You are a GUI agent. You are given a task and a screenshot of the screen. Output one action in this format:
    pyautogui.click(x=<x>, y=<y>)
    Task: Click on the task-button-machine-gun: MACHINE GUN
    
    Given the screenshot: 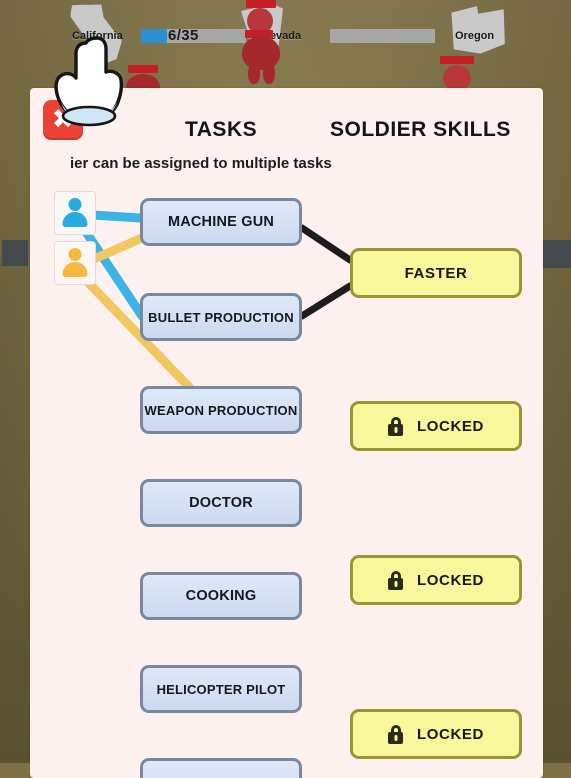 What is the action you would take?
    pyautogui.click(x=221, y=222)
    